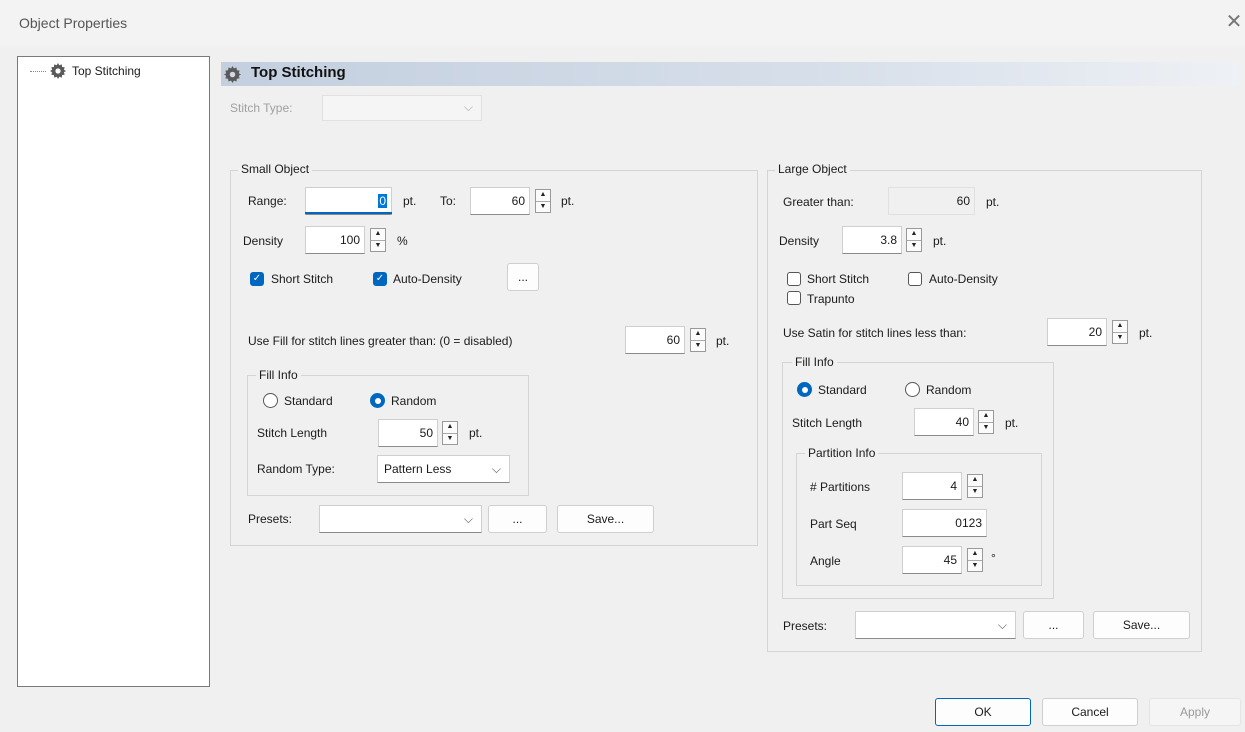  What do you see at coordinates (827, 423) in the screenshot?
I see `large-stitch-length-label: Stitch Length` at bounding box center [827, 423].